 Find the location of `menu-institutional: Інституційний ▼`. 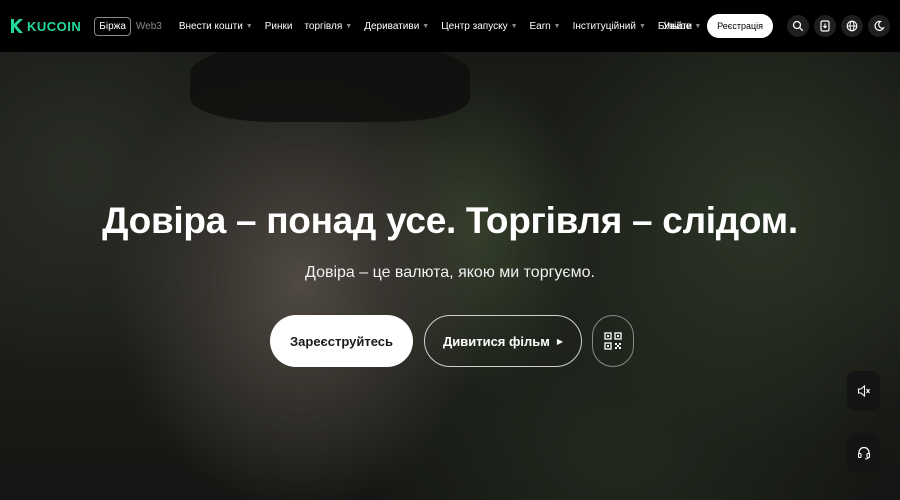

menu-institutional: Інституційний ▼ is located at coordinates (609, 26).